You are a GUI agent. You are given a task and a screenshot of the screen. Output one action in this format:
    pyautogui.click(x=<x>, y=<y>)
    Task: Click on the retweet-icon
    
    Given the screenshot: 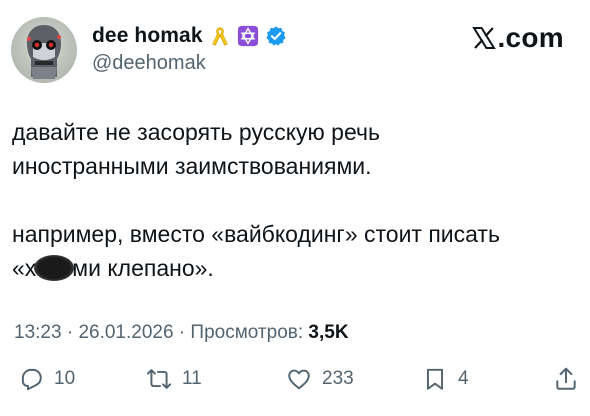 What is the action you would take?
    pyautogui.click(x=159, y=379)
    